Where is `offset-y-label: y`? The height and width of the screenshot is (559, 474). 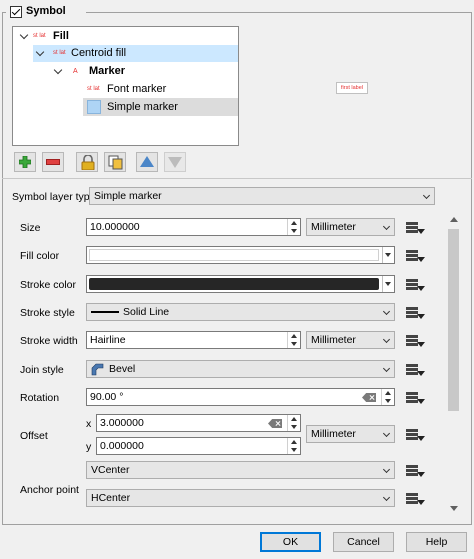
offset-y-label: y is located at coordinates (89, 447).